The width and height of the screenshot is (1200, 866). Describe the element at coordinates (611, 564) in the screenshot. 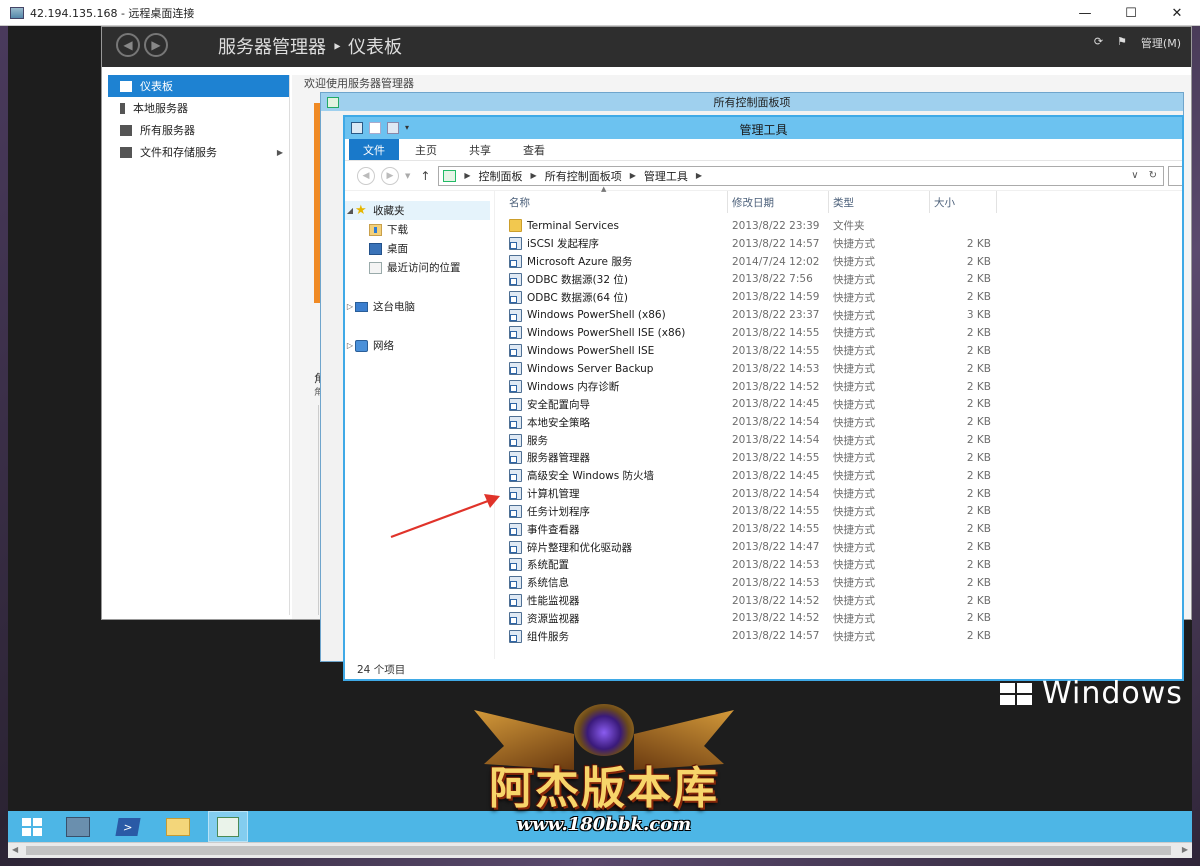

I see `file-name-cell: 系统配置` at that location.